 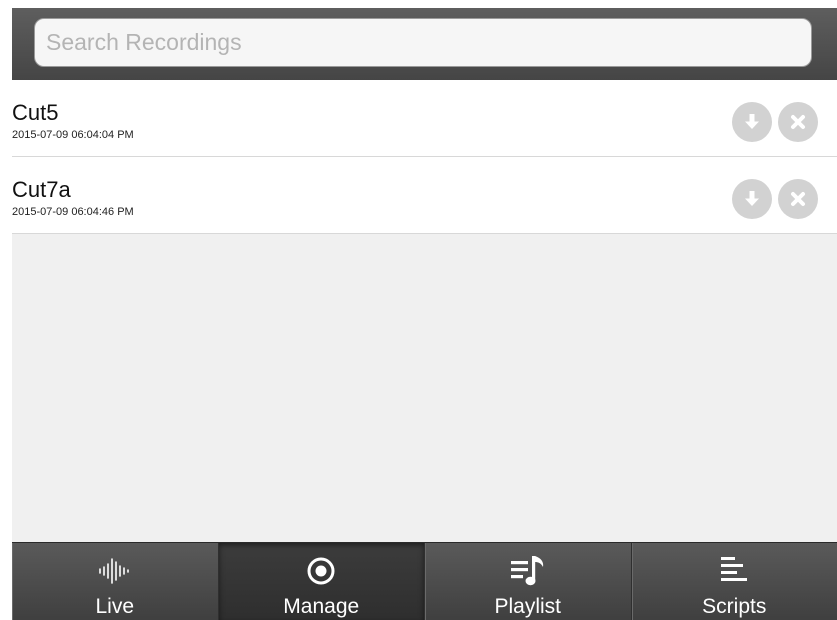 What do you see at coordinates (35, 112) in the screenshot?
I see `recording-name: Cut5` at bounding box center [35, 112].